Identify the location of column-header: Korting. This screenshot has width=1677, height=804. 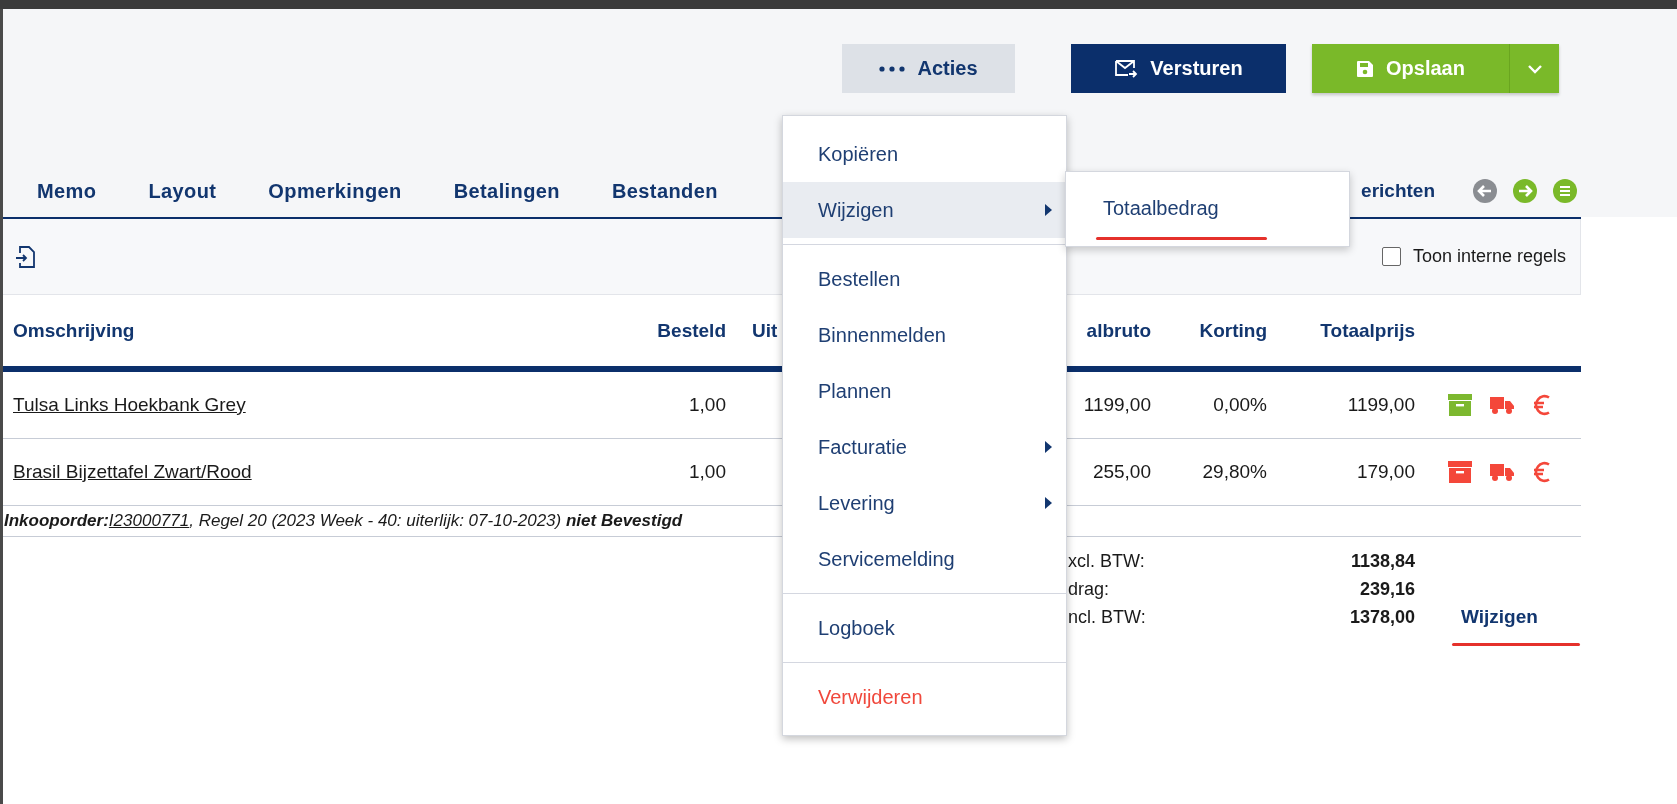
(1232, 330).